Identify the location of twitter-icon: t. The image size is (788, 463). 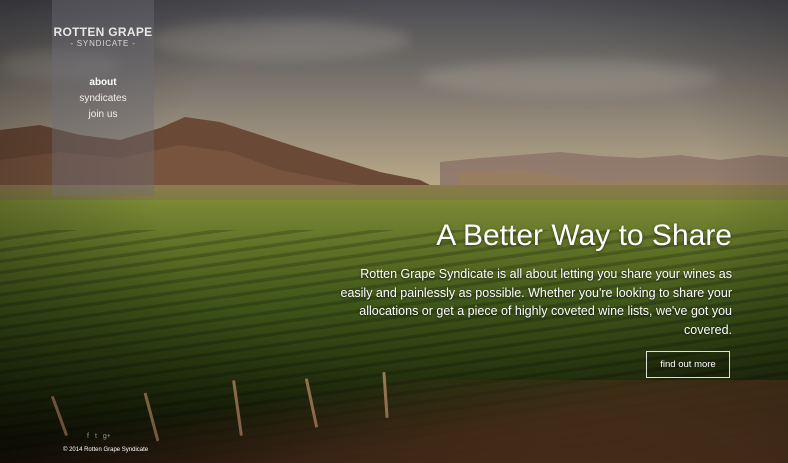
(96, 436).